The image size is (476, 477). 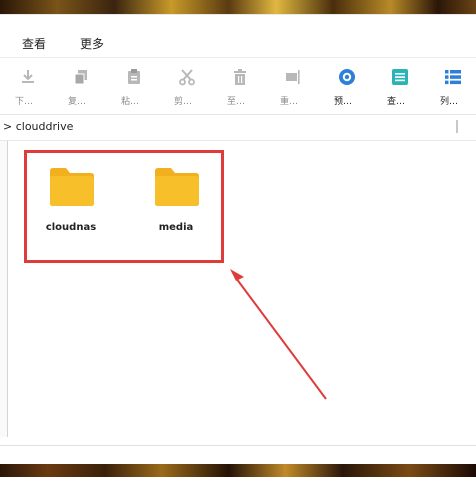 I want to click on annotation-arrow, so click(x=278, y=334).